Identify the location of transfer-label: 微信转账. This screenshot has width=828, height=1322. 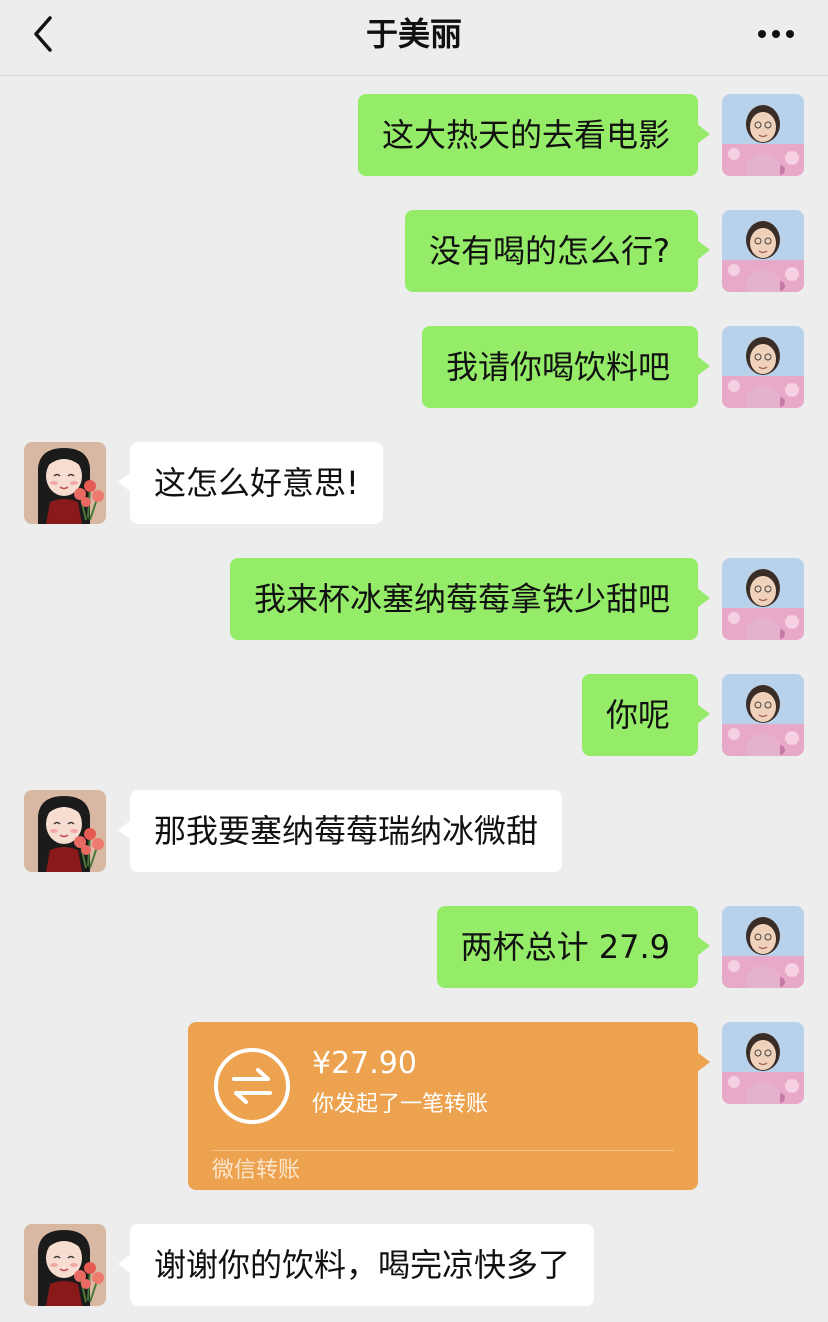
(256, 1170).